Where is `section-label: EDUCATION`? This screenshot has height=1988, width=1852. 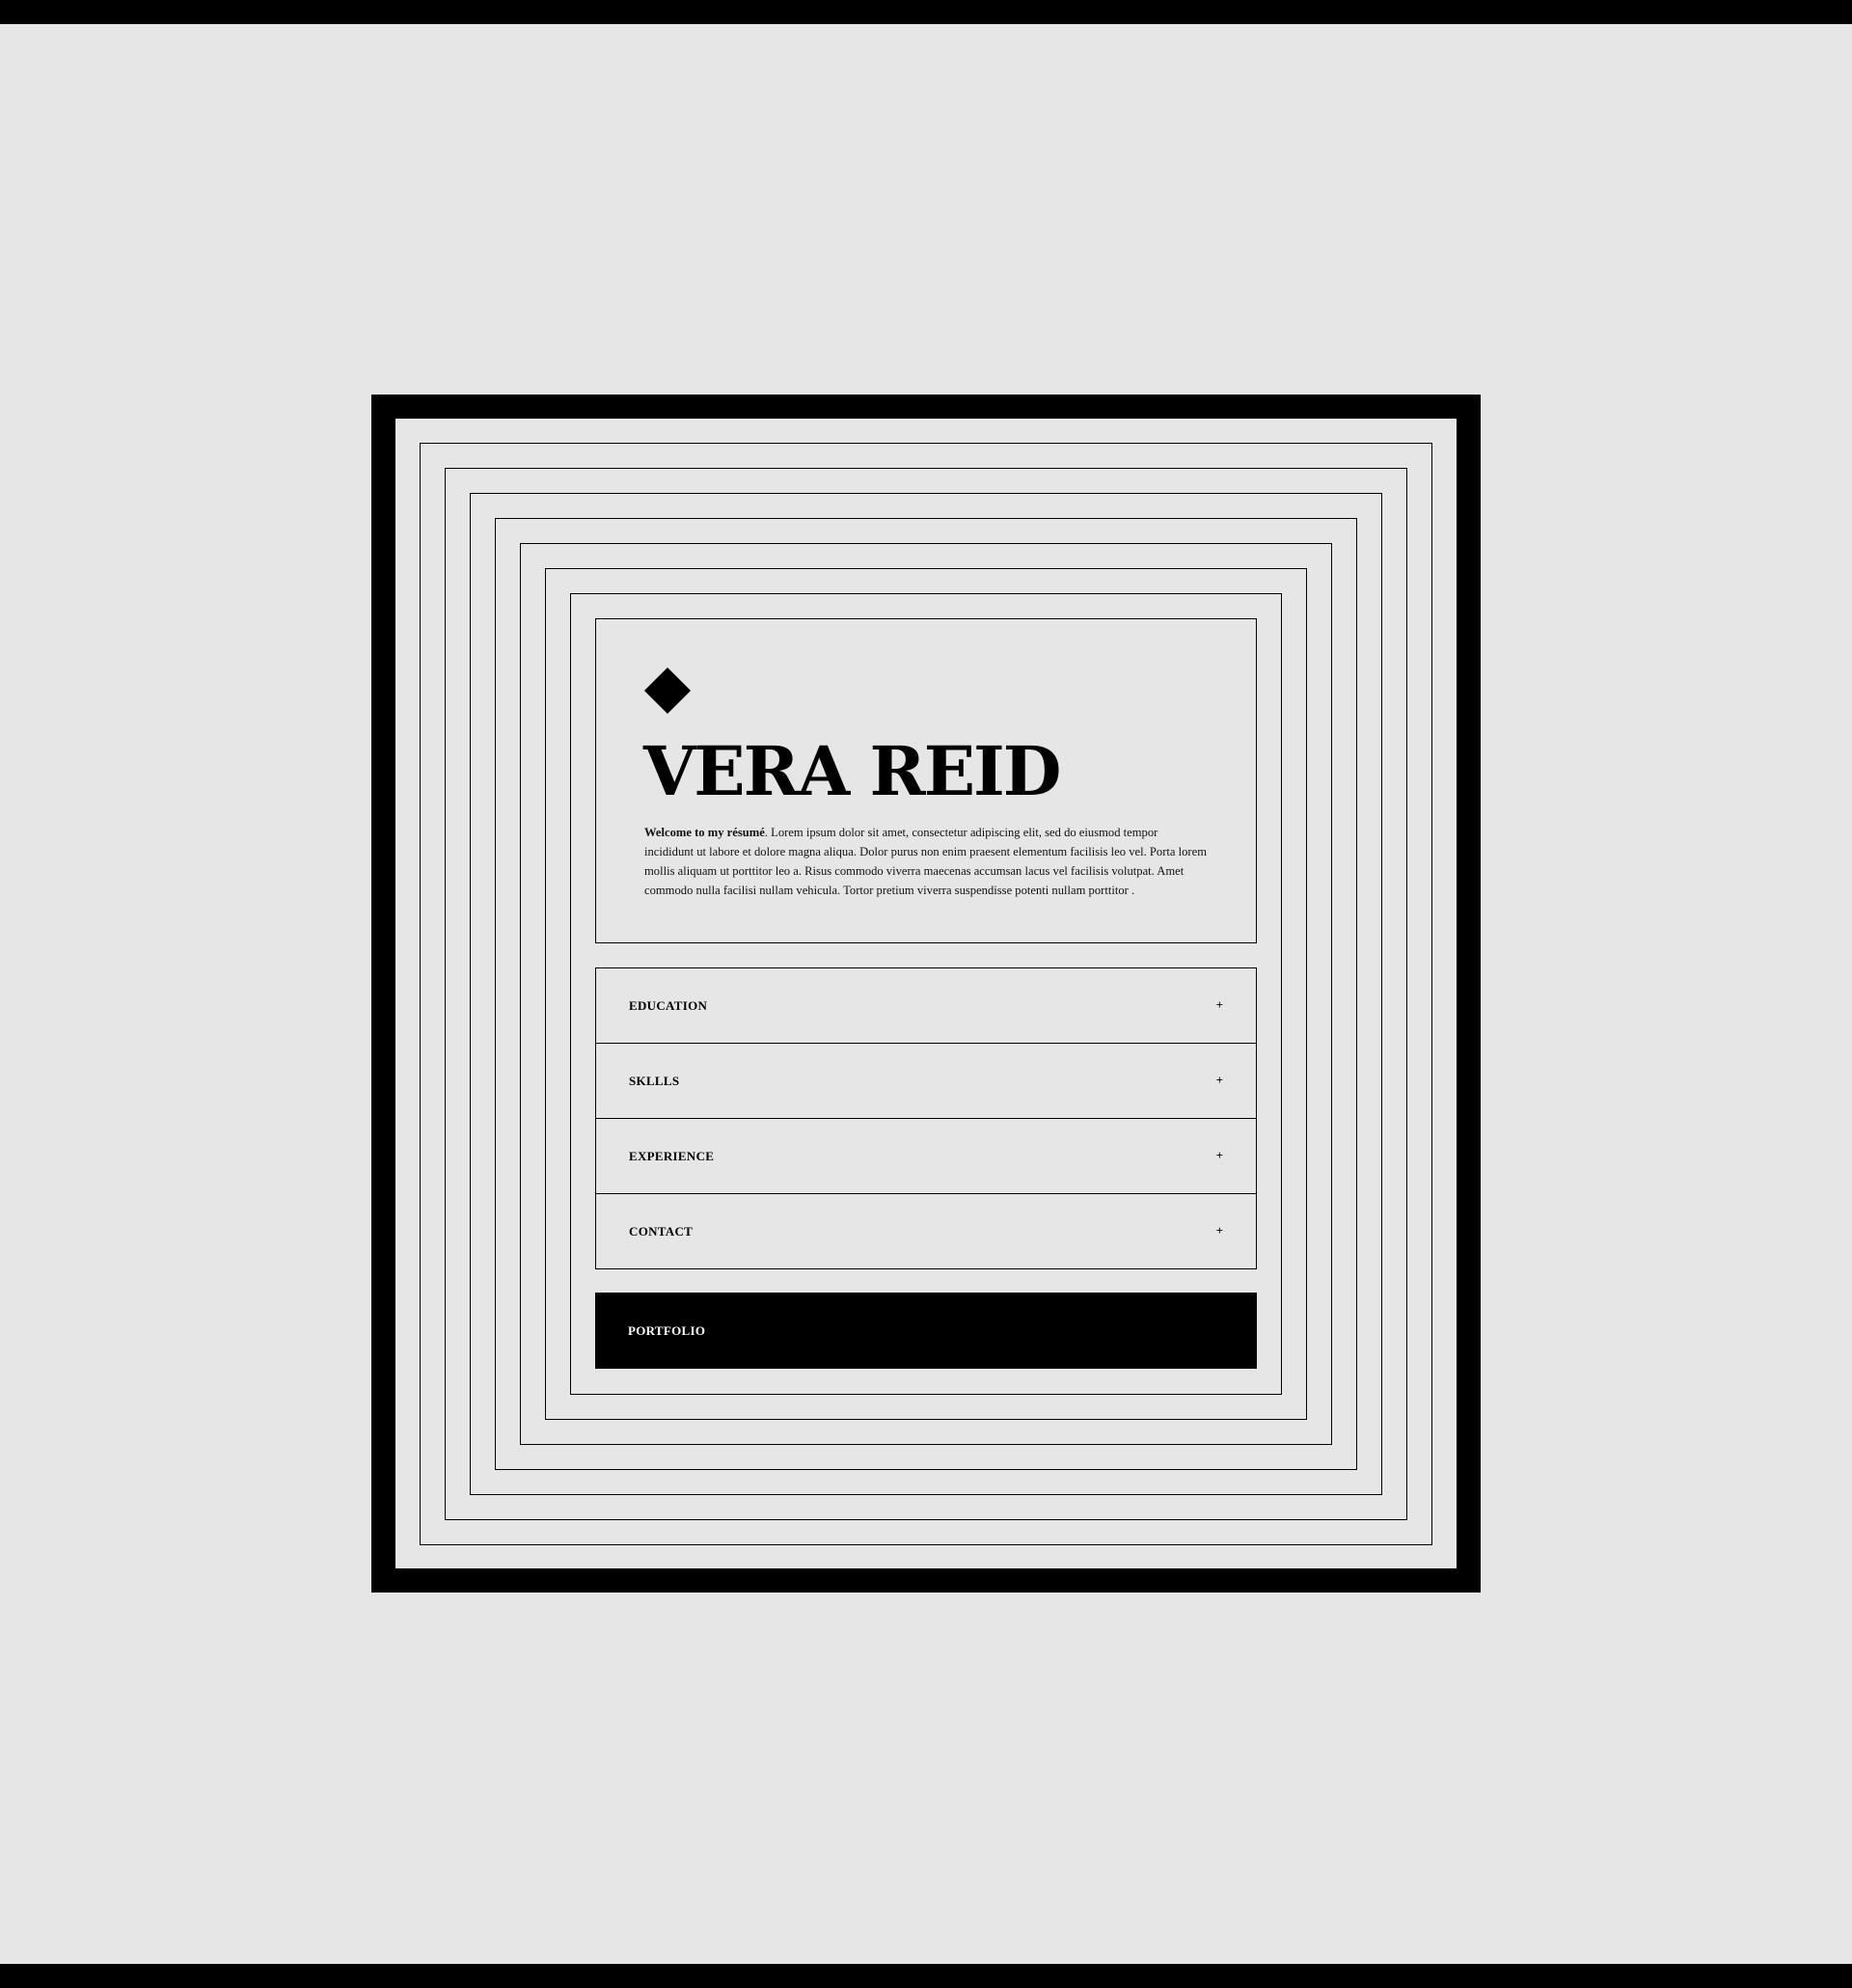 section-label: EDUCATION is located at coordinates (669, 1005).